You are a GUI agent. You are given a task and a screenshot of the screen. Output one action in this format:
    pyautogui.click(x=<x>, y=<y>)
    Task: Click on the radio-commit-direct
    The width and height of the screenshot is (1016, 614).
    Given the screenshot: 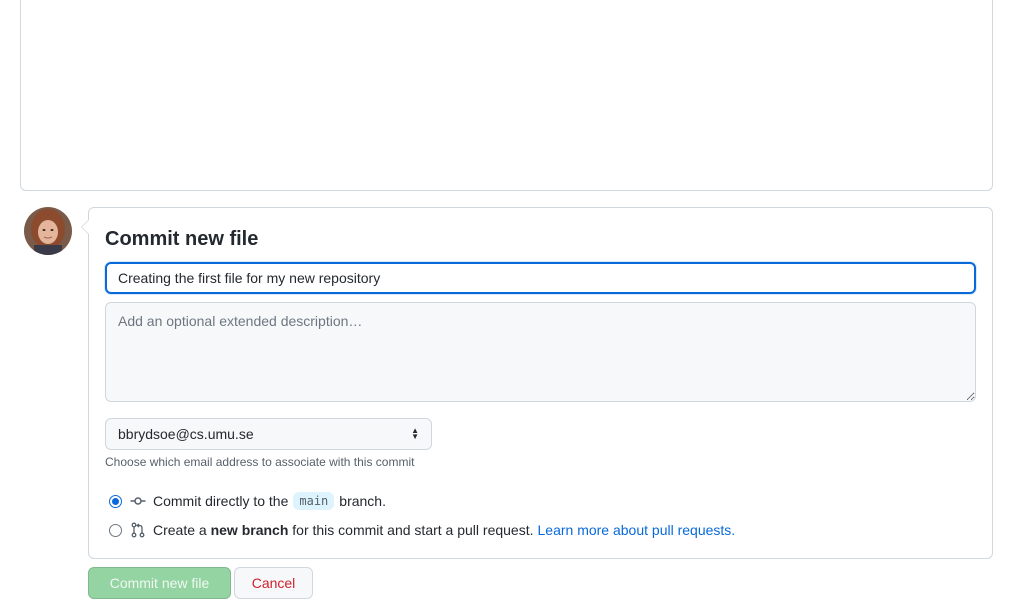 What is the action you would take?
    pyautogui.click(x=115, y=501)
    